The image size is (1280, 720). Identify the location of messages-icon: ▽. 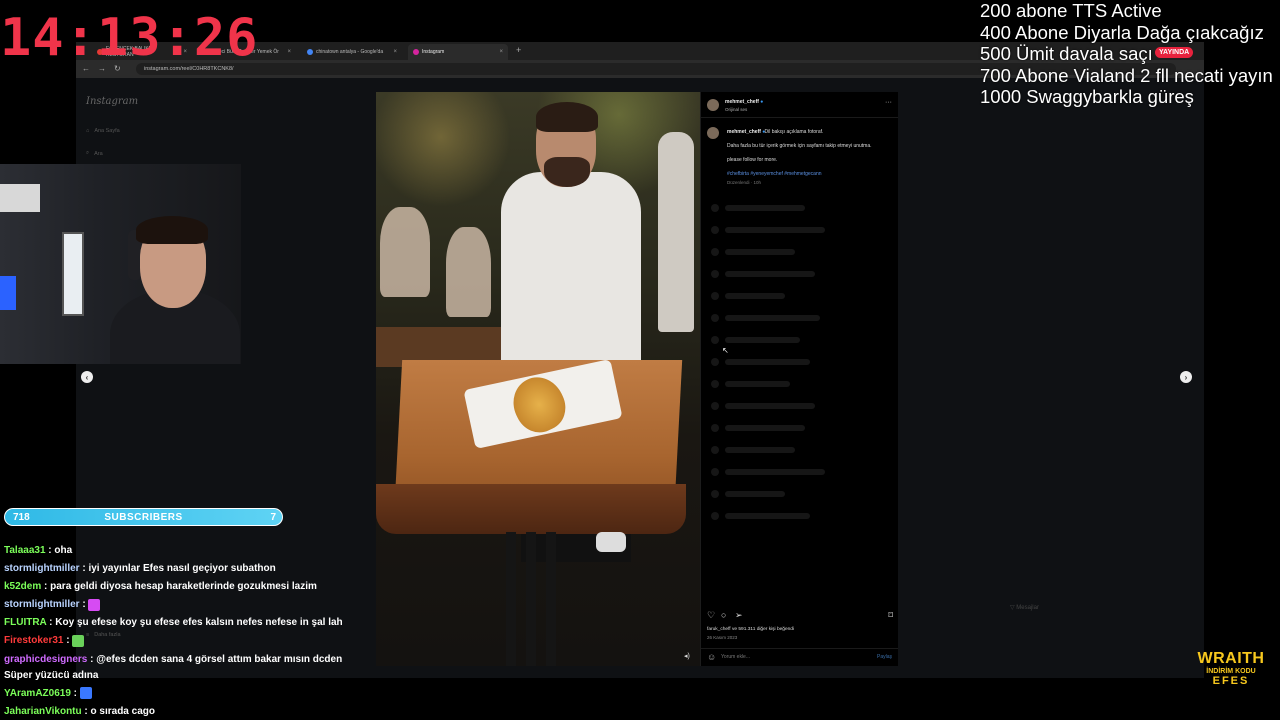
(1012, 608).